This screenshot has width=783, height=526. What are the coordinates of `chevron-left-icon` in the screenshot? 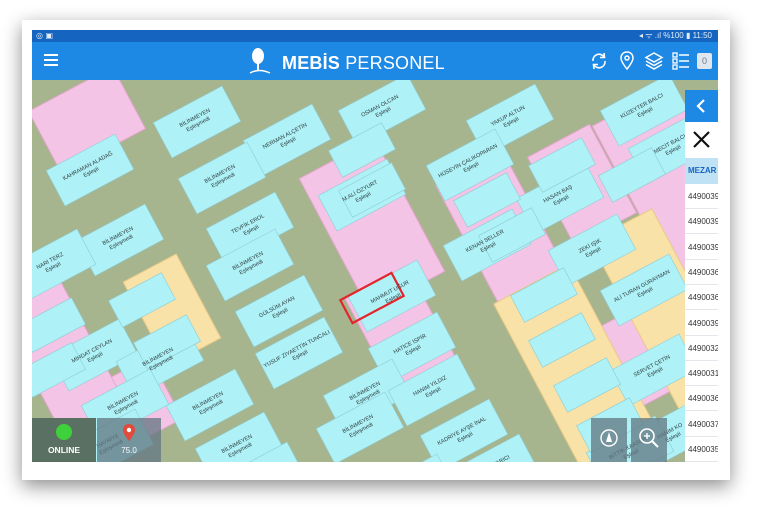 It's located at (700, 106).